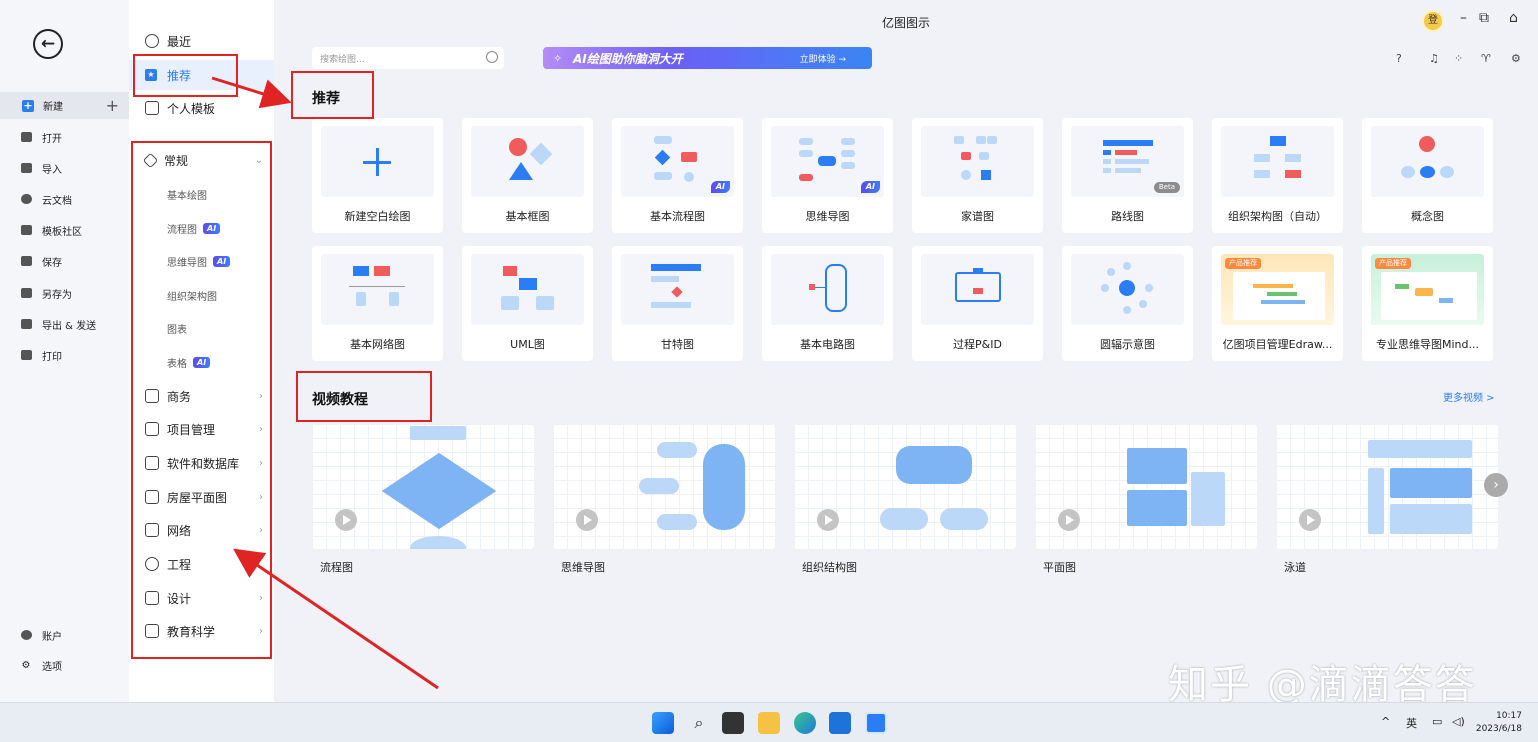 The width and height of the screenshot is (1538, 742). Describe the element at coordinates (699, 723) in the screenshot. I see `taskbar-search-icon: ⌕` at that location.